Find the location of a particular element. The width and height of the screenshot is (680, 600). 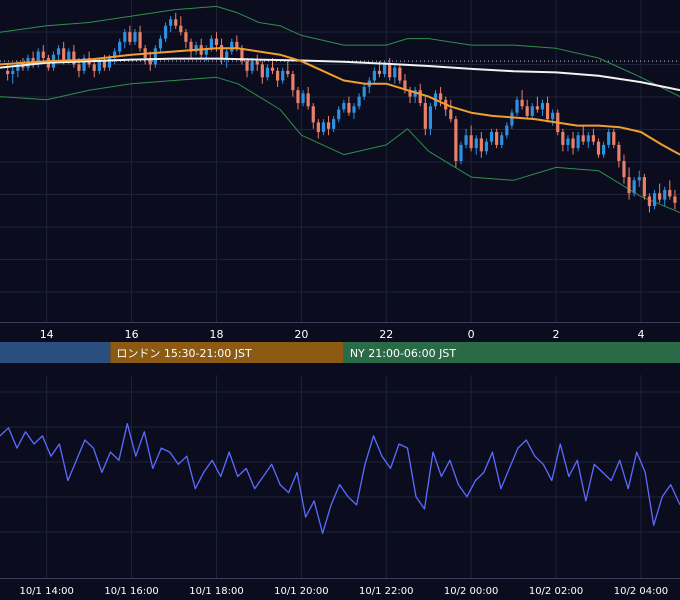

session-label: ロンドン 15:30-21:00 JST is located at coordinates (184, 353).